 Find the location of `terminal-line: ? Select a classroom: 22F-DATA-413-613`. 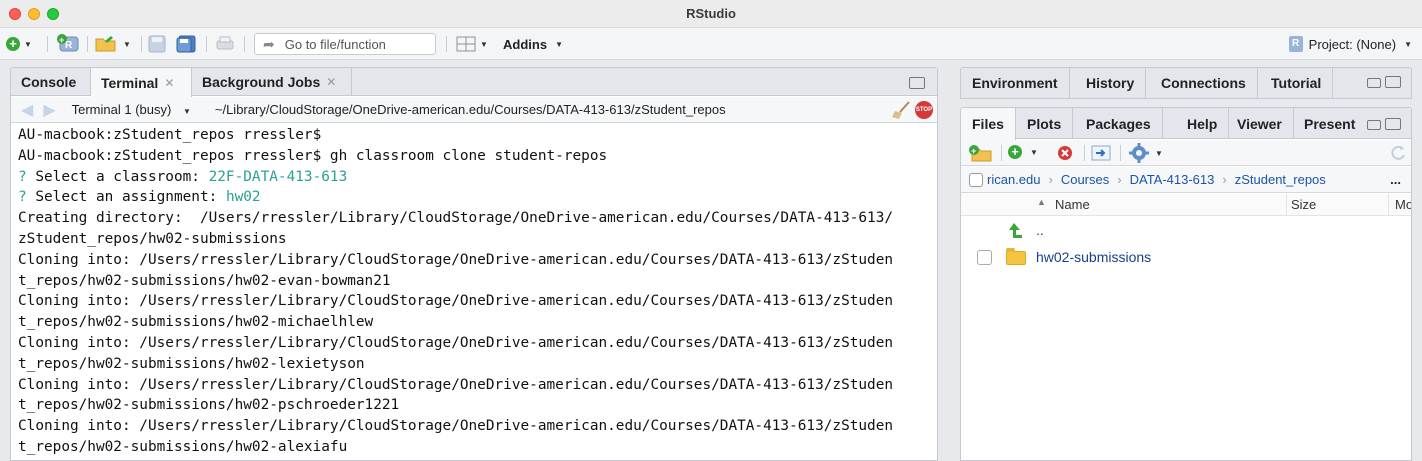

terminal-line: ? Select a classroom: 22F-DATA-413-613 is located at coordinates (475, 177).